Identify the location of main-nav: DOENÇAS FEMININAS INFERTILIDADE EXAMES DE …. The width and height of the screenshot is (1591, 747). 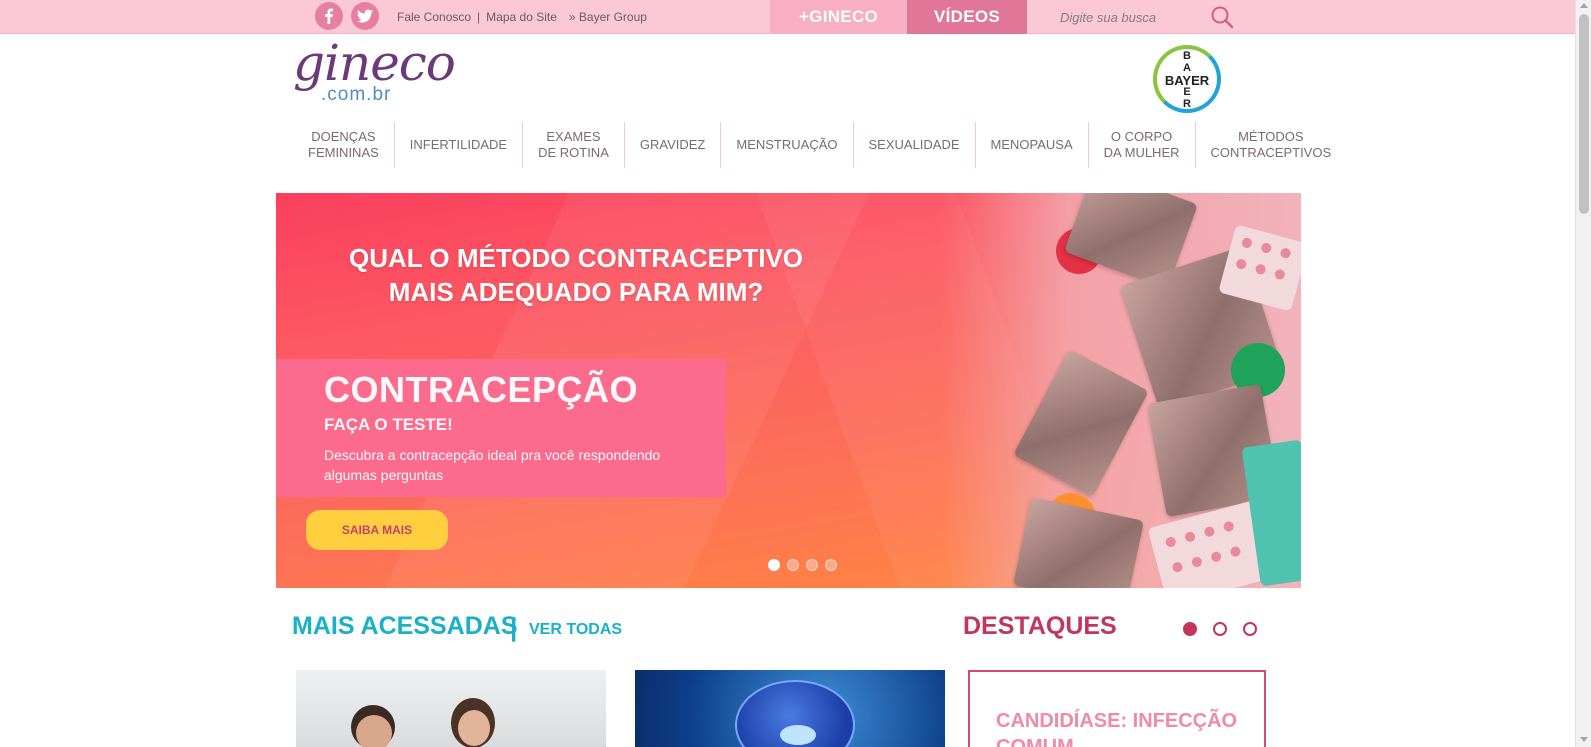
(819, 145).